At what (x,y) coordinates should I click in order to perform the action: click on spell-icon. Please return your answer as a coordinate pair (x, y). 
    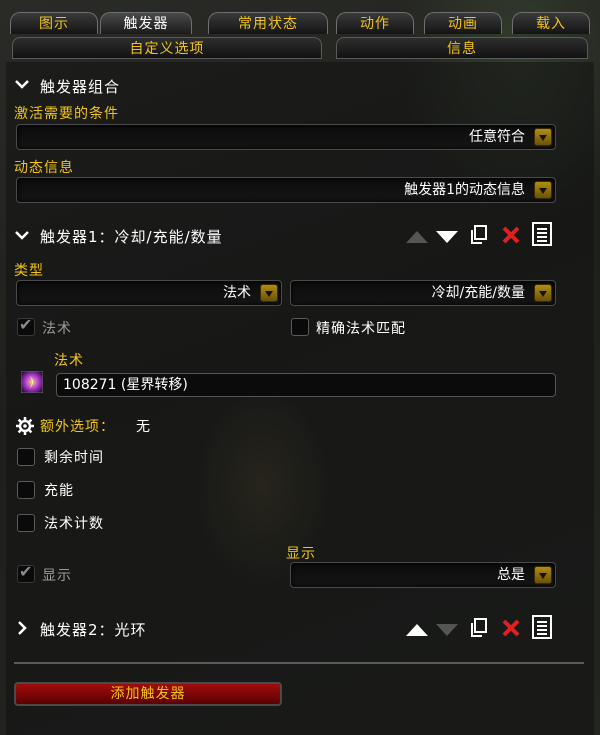
    Looking at the image, I should click on (32, 383).